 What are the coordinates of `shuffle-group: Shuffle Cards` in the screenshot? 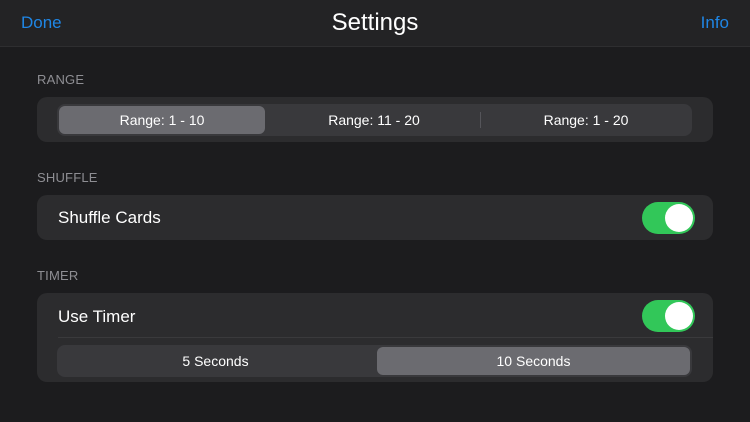 It's located at (375, 217).